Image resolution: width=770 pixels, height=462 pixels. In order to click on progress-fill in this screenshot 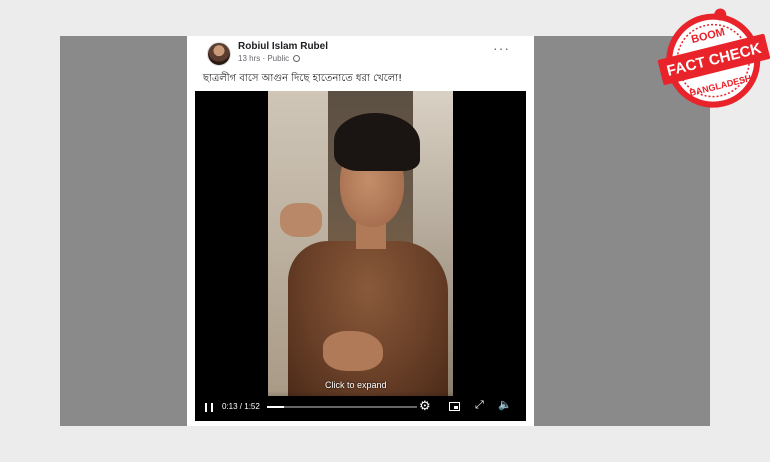, I will do `click(276, 407)`.